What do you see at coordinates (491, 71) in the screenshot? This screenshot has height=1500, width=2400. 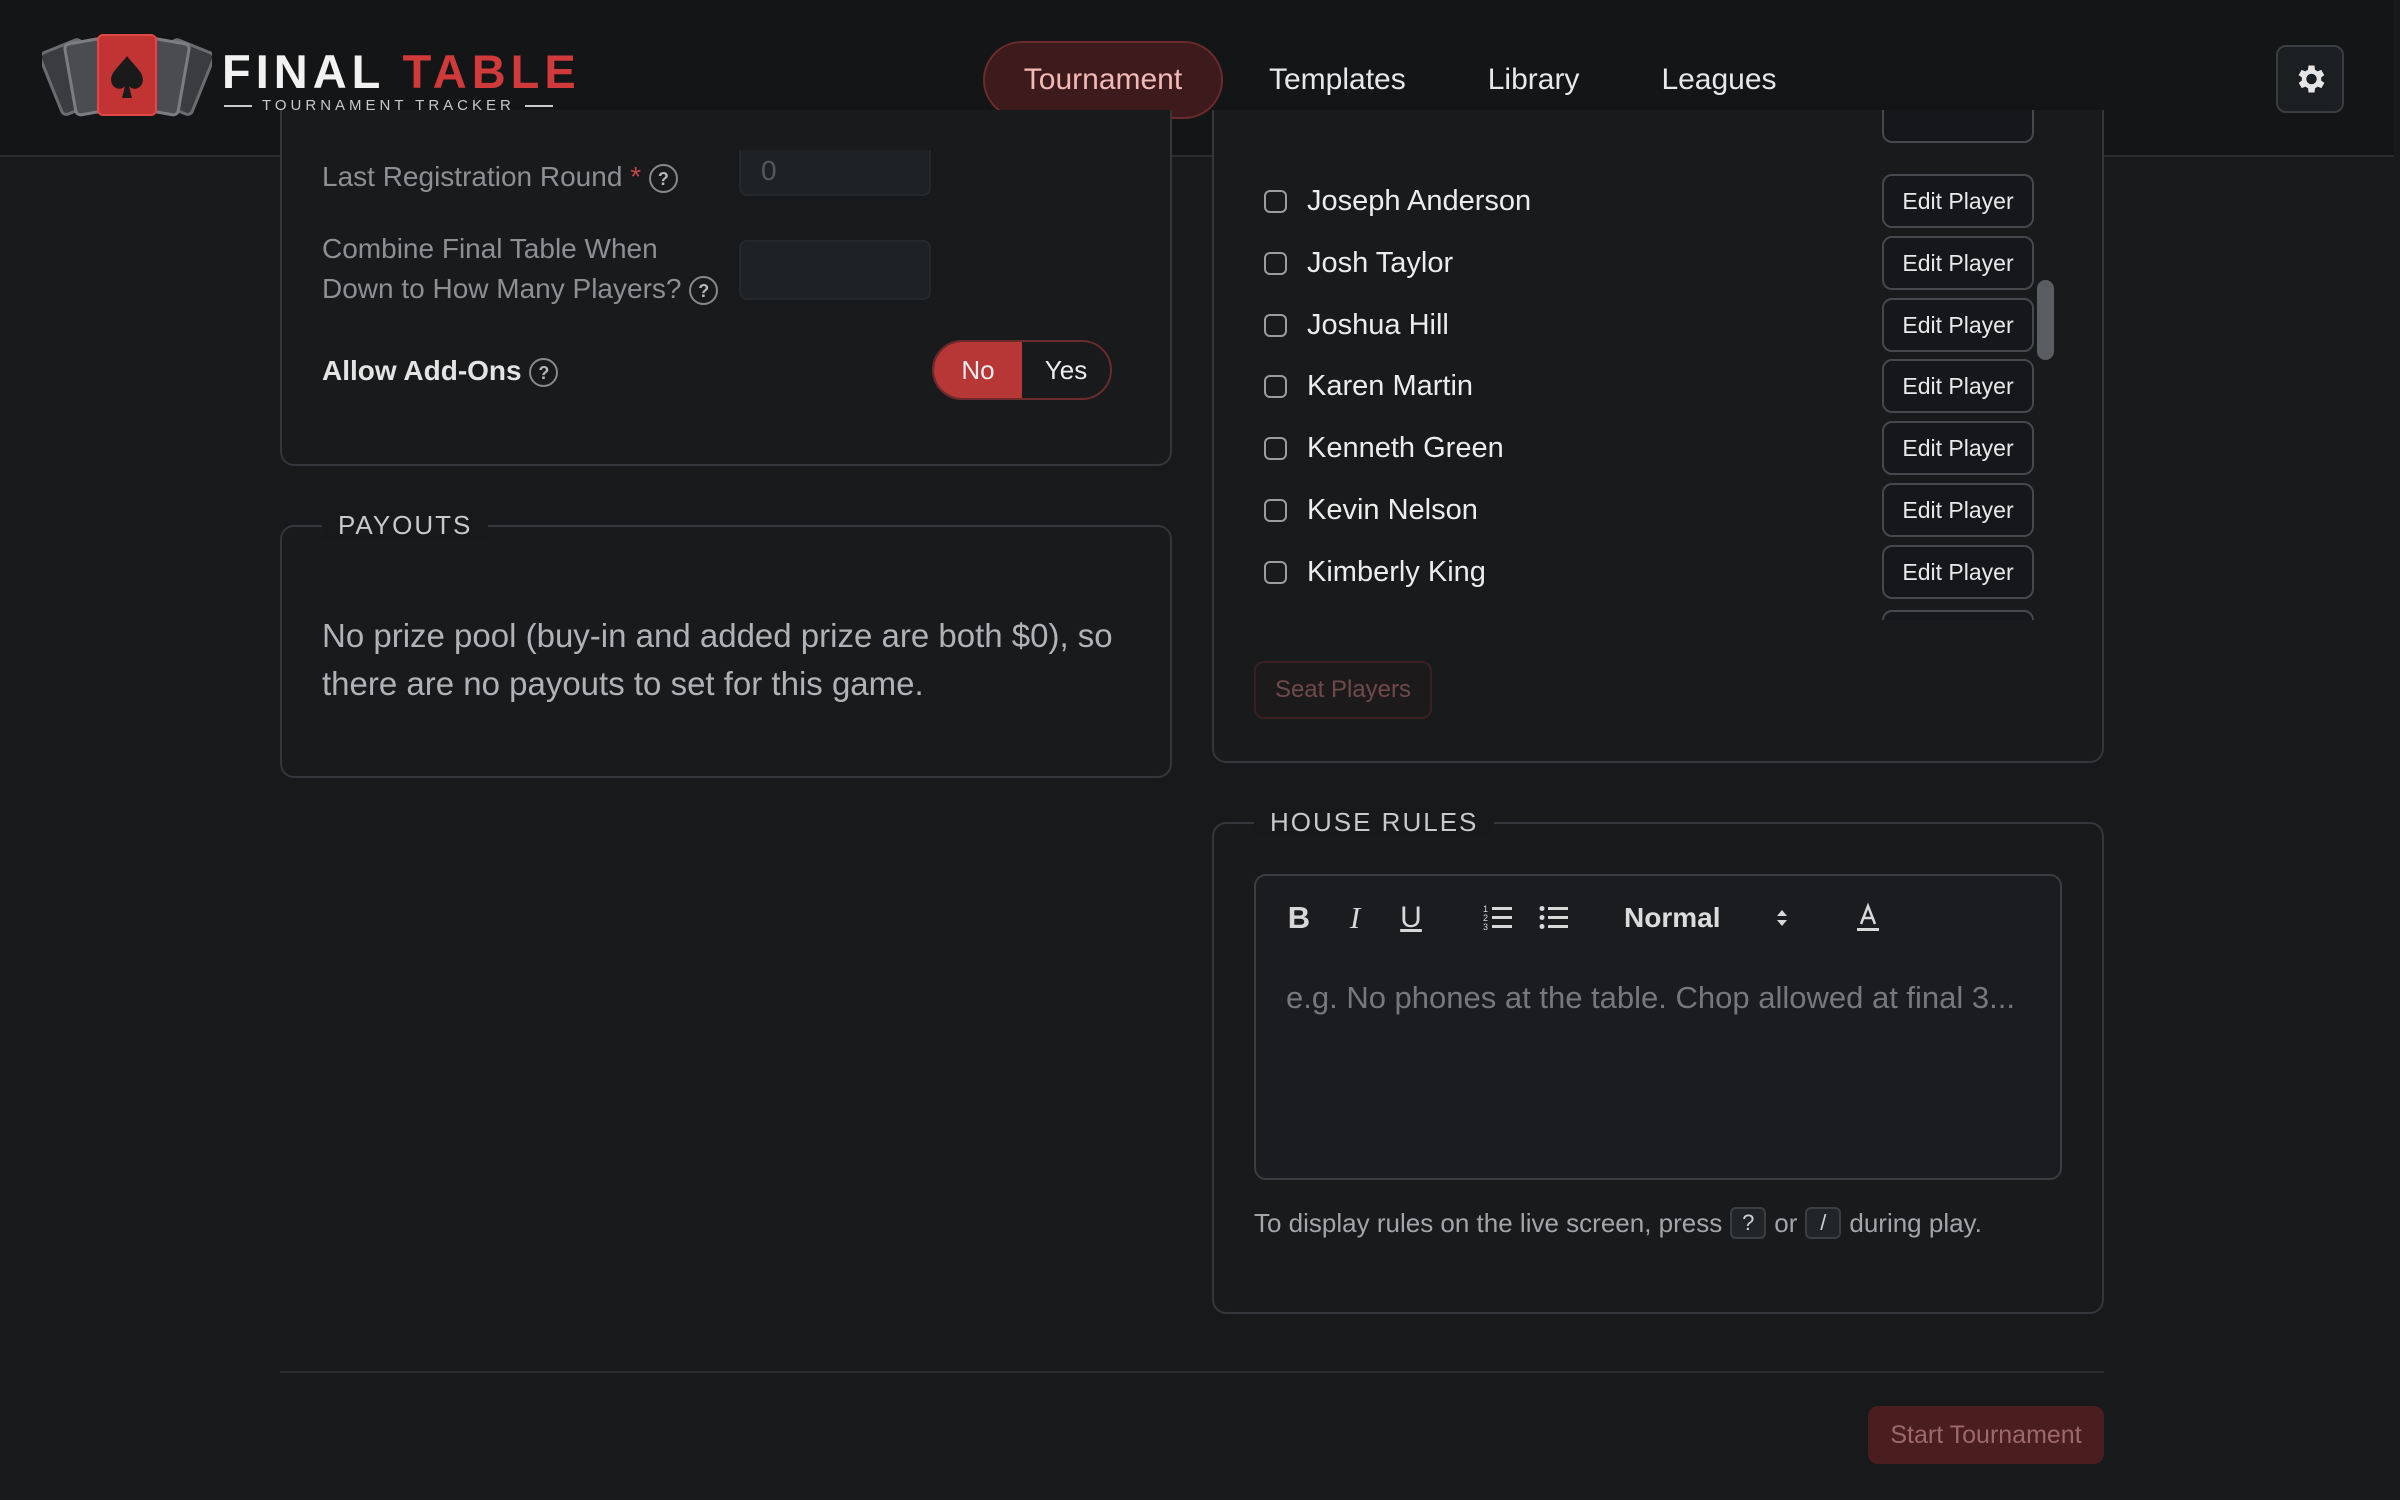 I see `logo-title-table: TABLE` at bounding box center [491, 71].